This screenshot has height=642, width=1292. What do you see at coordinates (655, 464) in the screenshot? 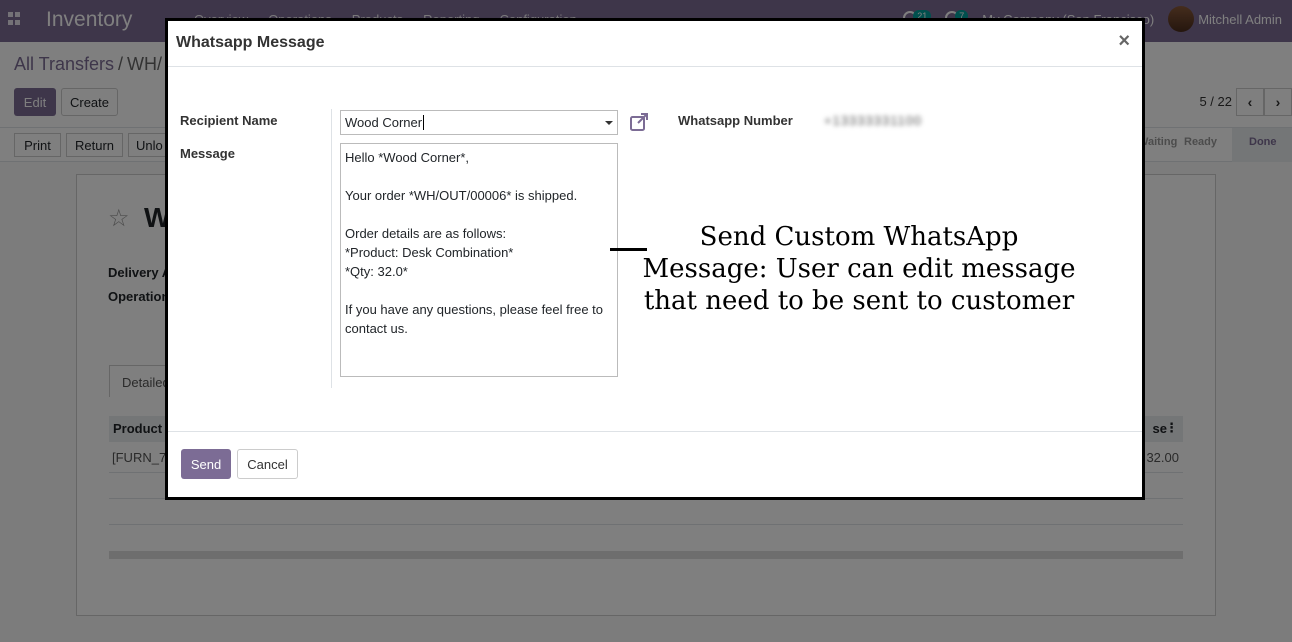
I see `modal-footer: Send Cancel` at bounding box center [655, 464].